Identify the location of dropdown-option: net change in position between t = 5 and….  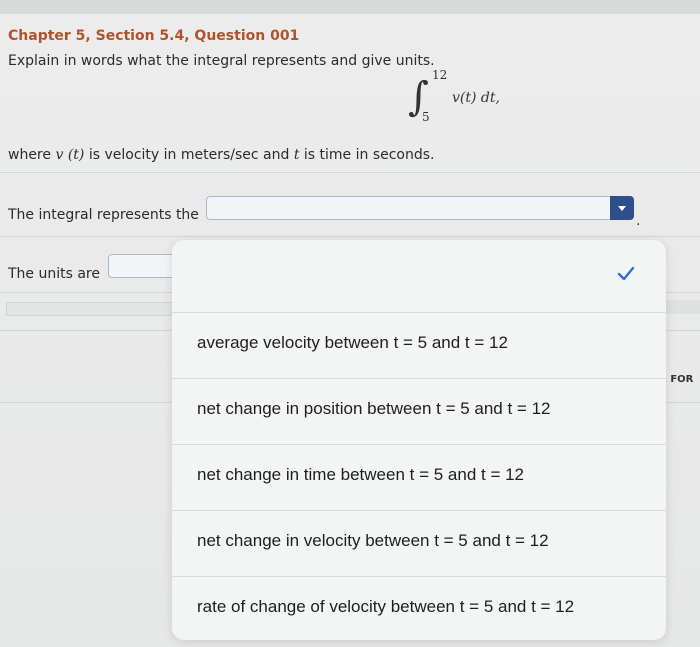
(419, 411).